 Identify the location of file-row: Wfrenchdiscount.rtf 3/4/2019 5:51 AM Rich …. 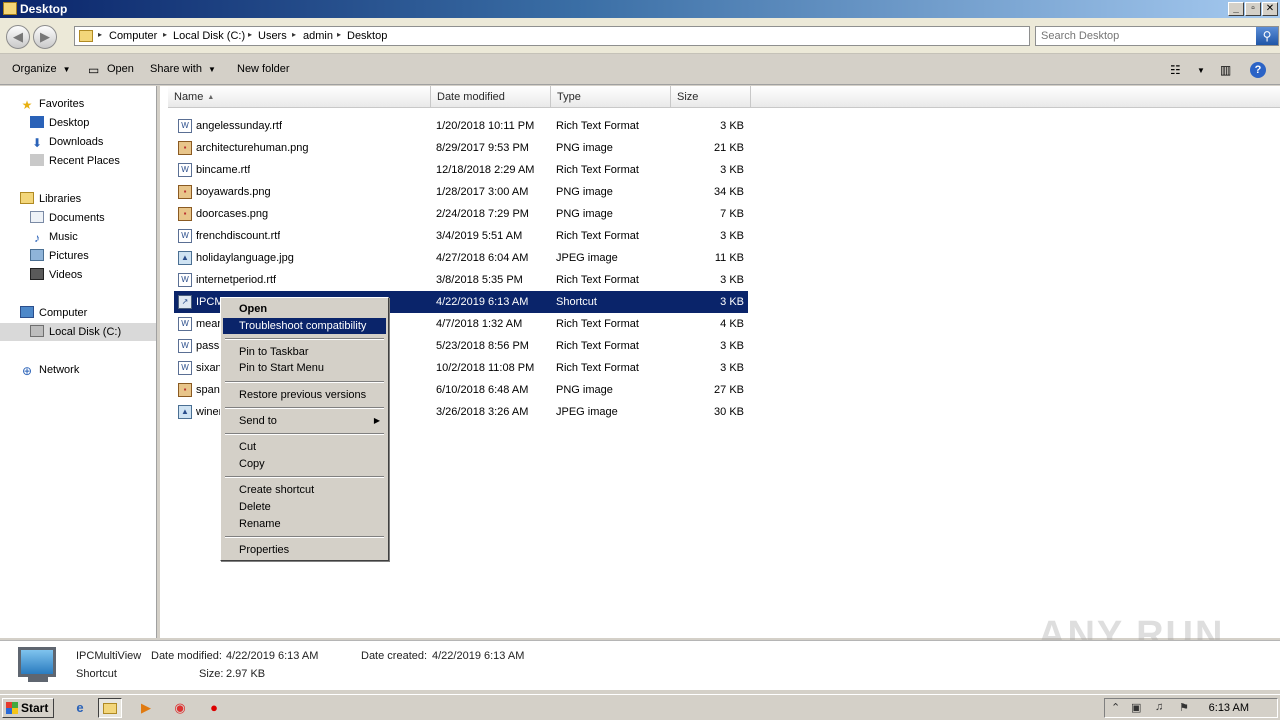
(461, 236).